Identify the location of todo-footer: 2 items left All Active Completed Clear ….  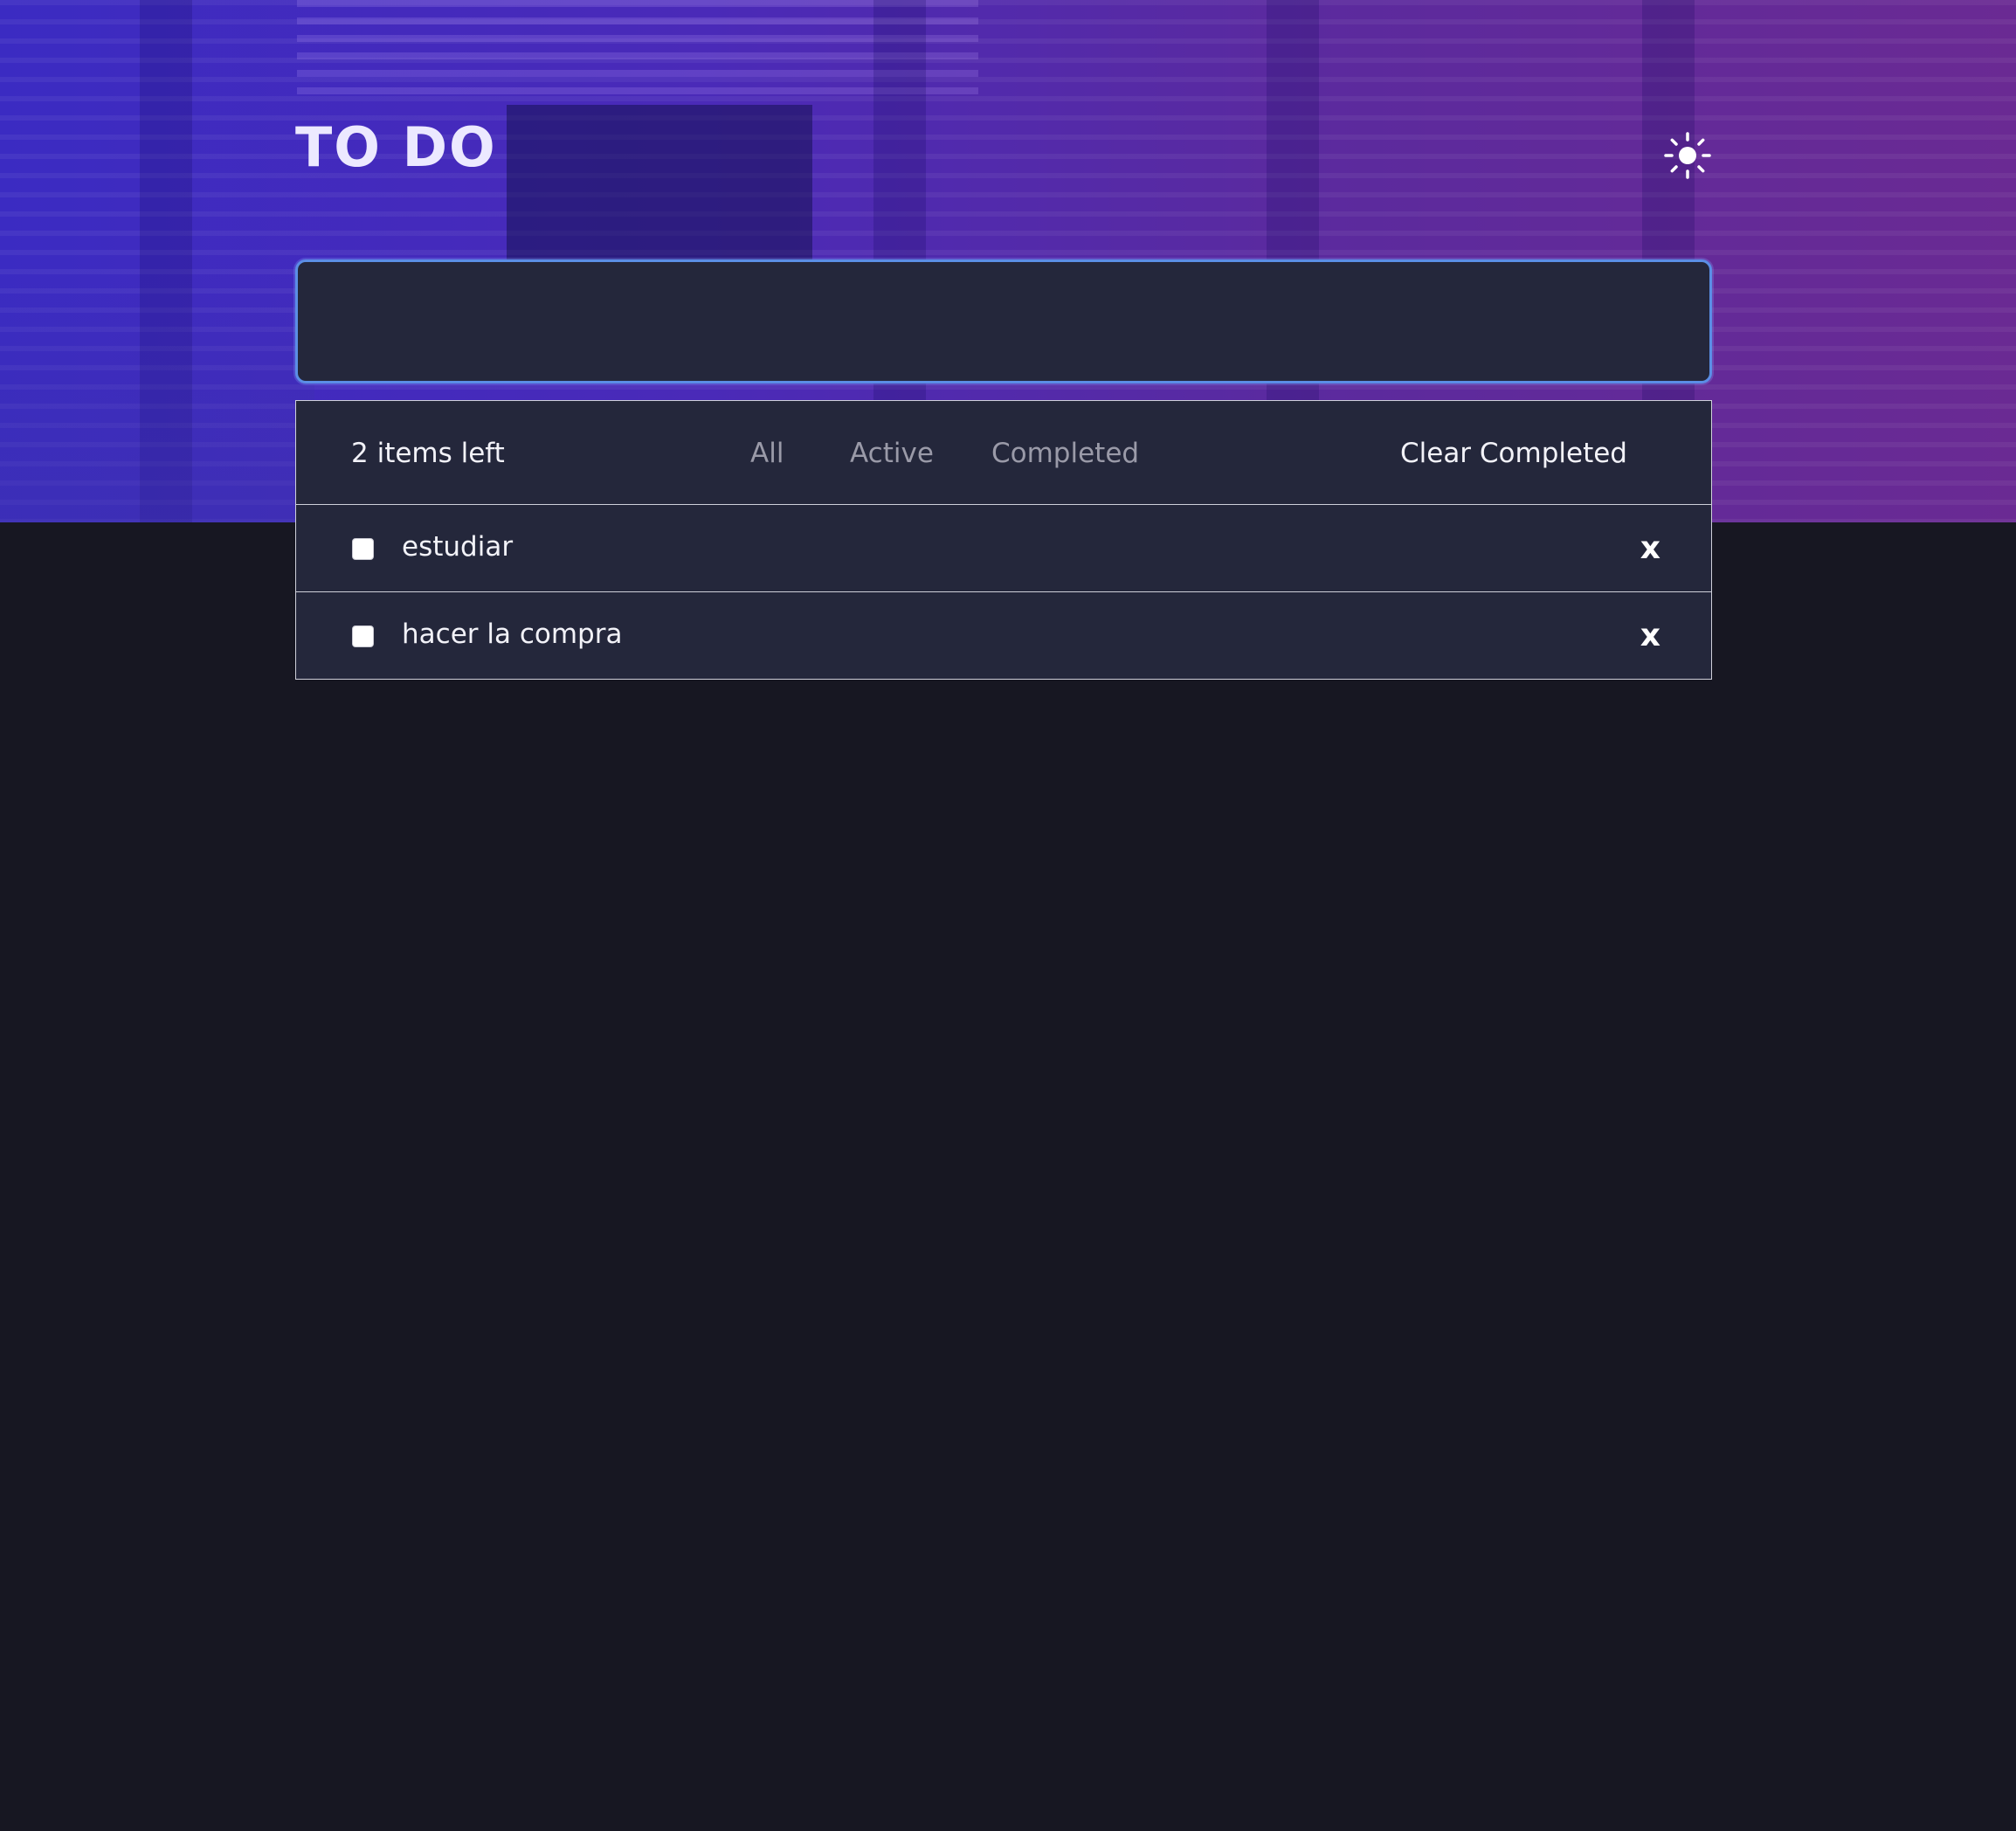
(1003, 452).